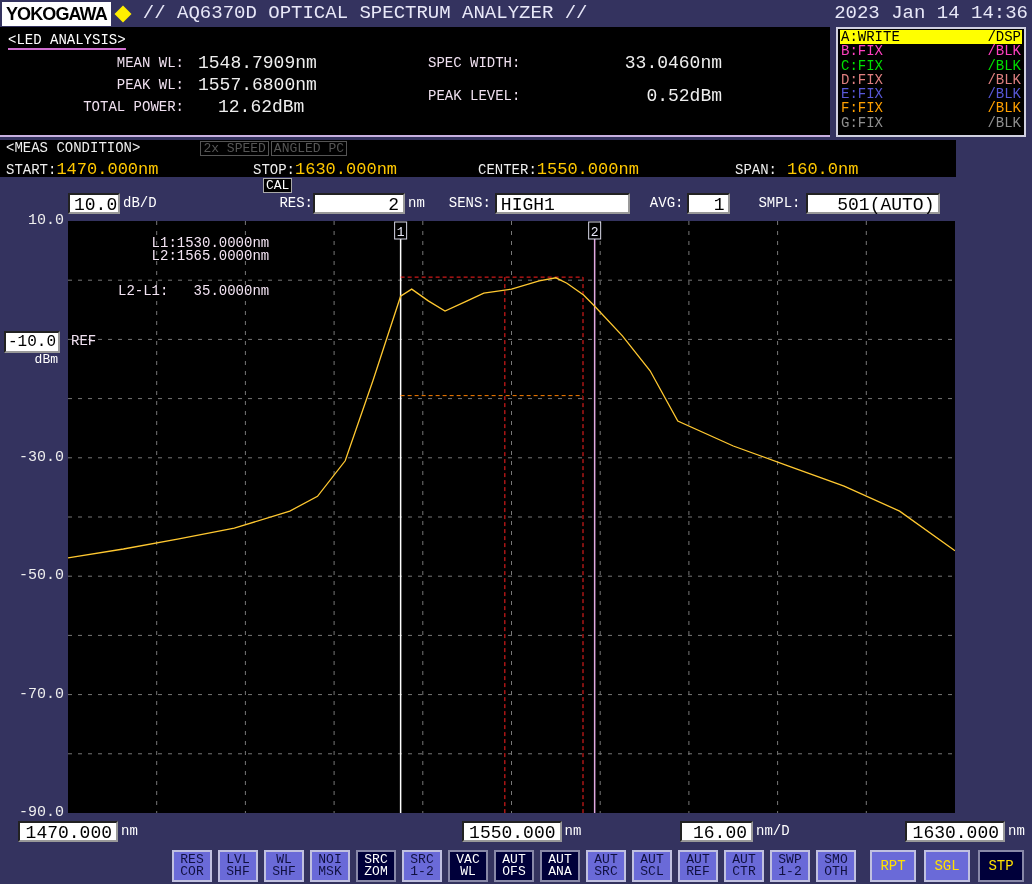  Describe the element at coordinates (284, 866) in the screenshot. I see `soft-key: WL SHF` at that location.